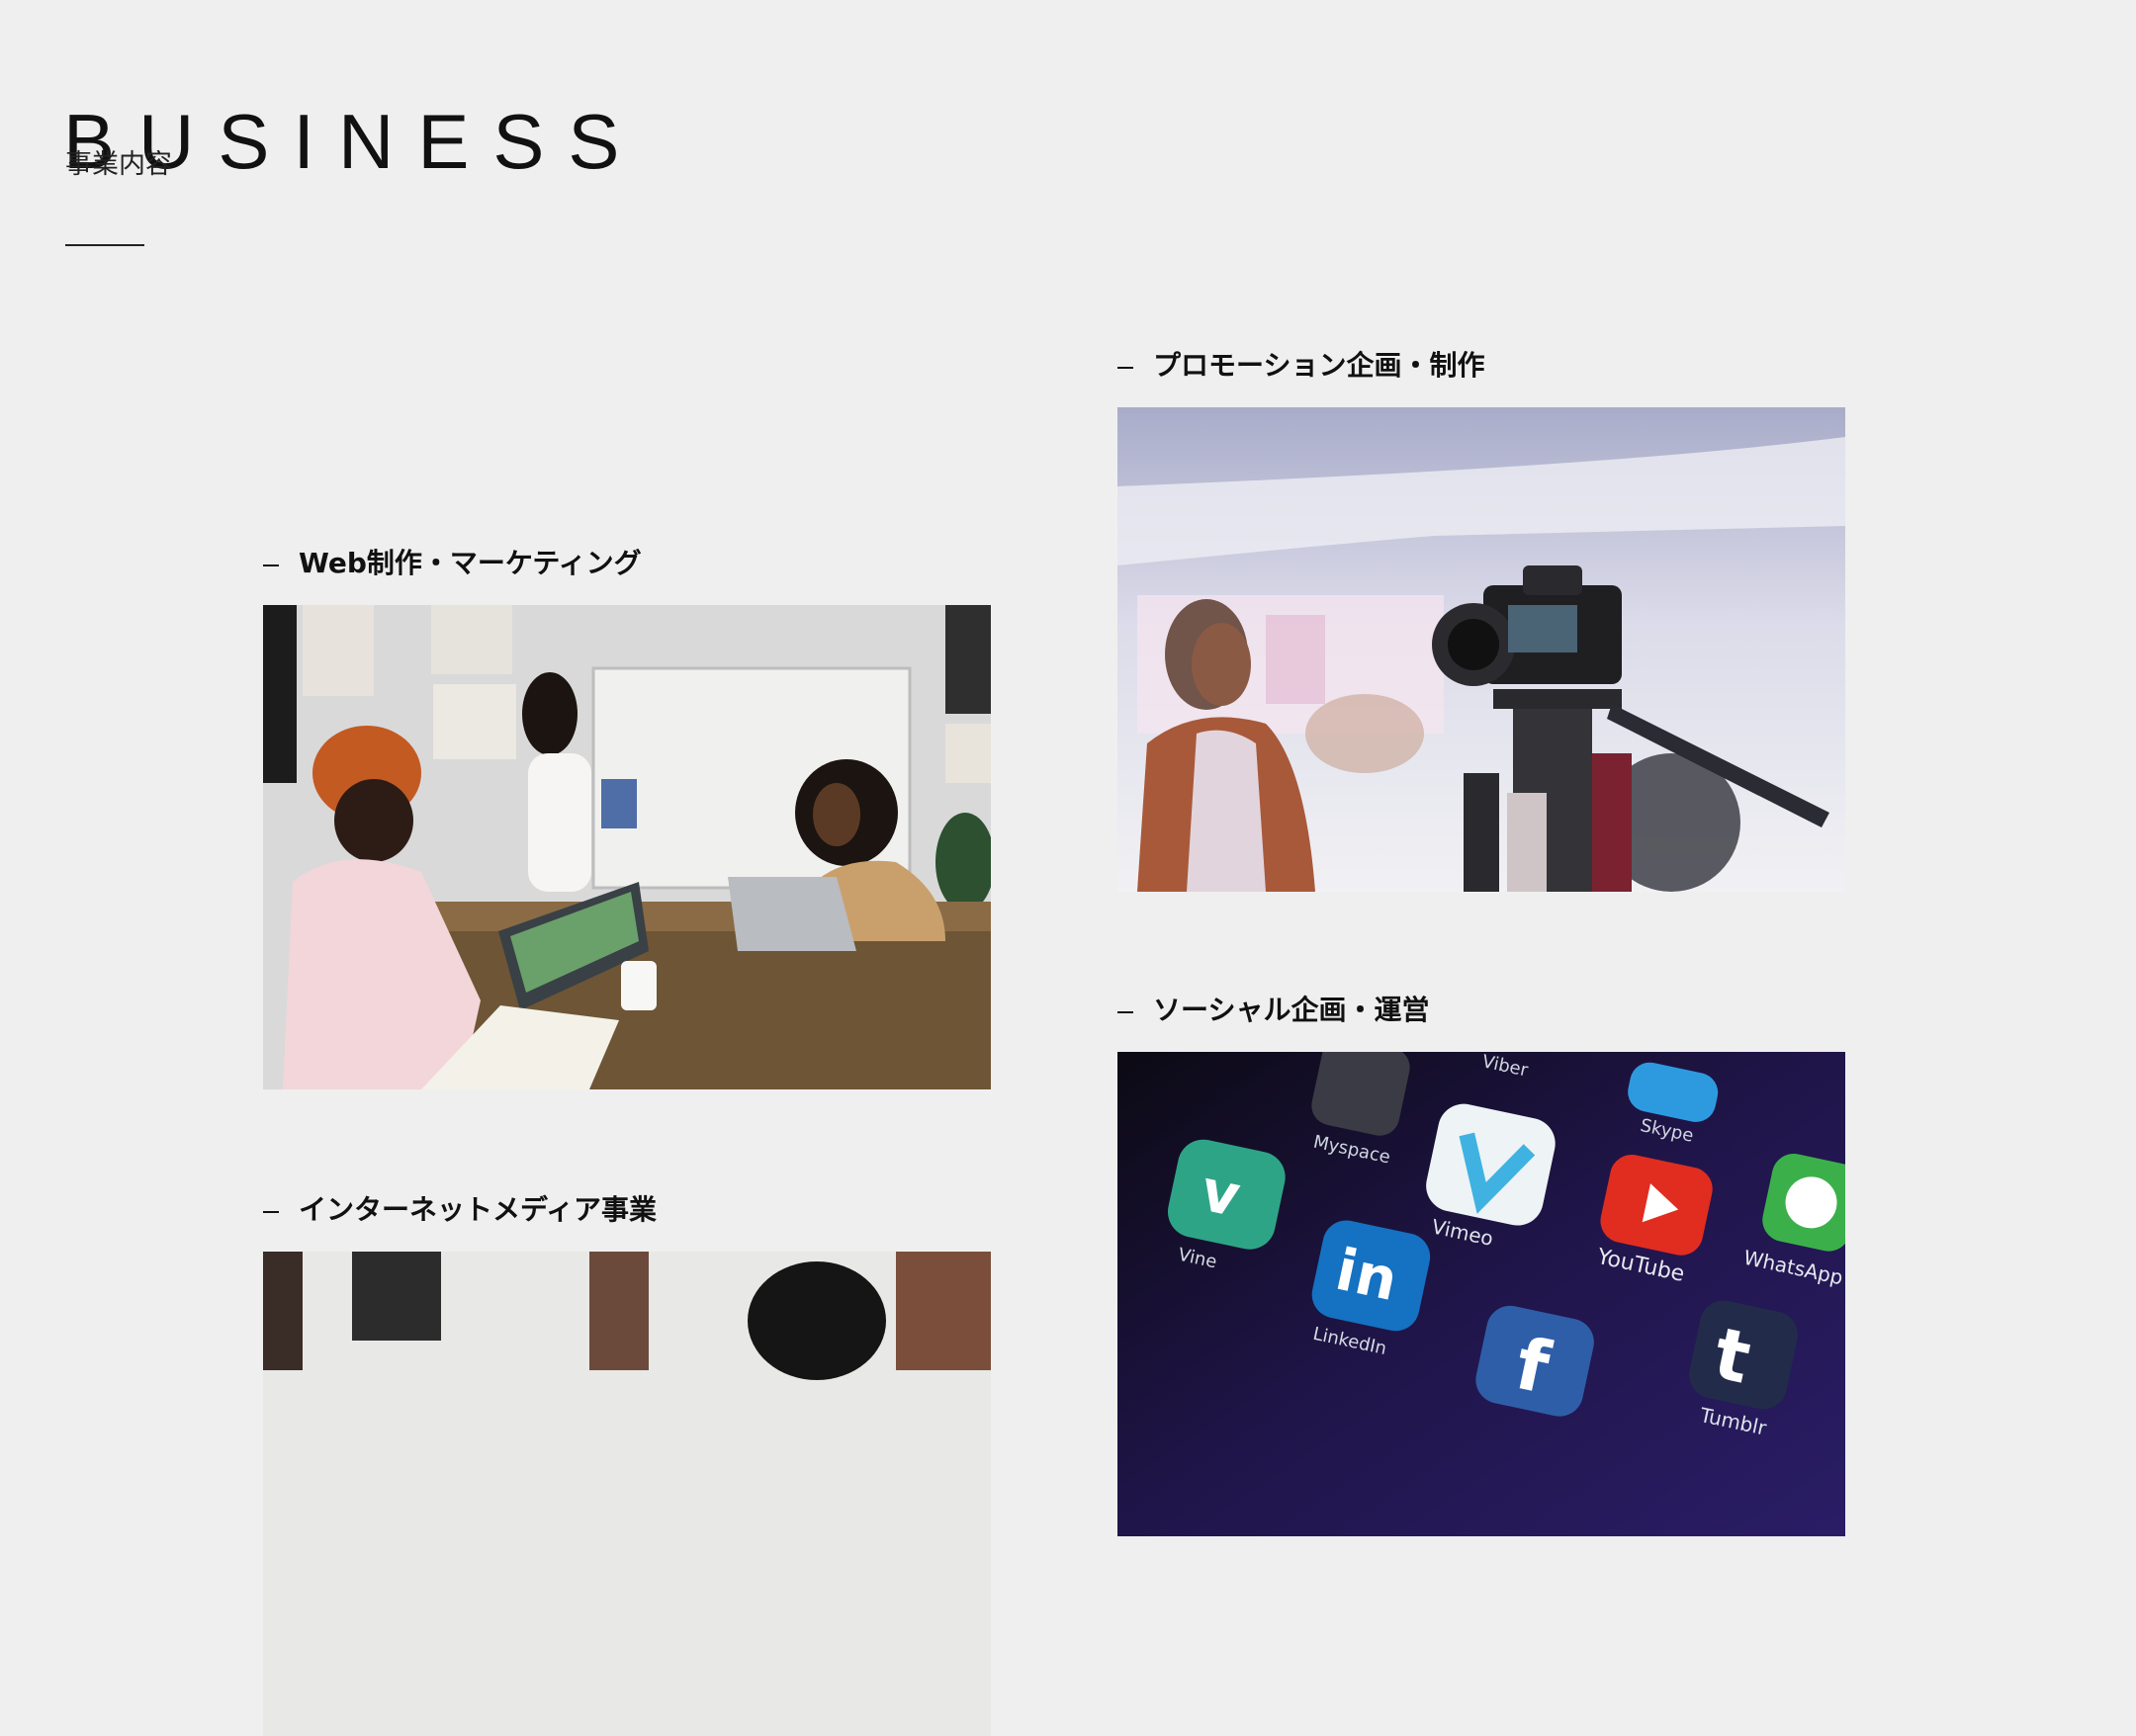 The width and height of the screenshot is (2136, 1736). I want to click on business-card-media: インターネットメディア事業, so click(627, 1462).